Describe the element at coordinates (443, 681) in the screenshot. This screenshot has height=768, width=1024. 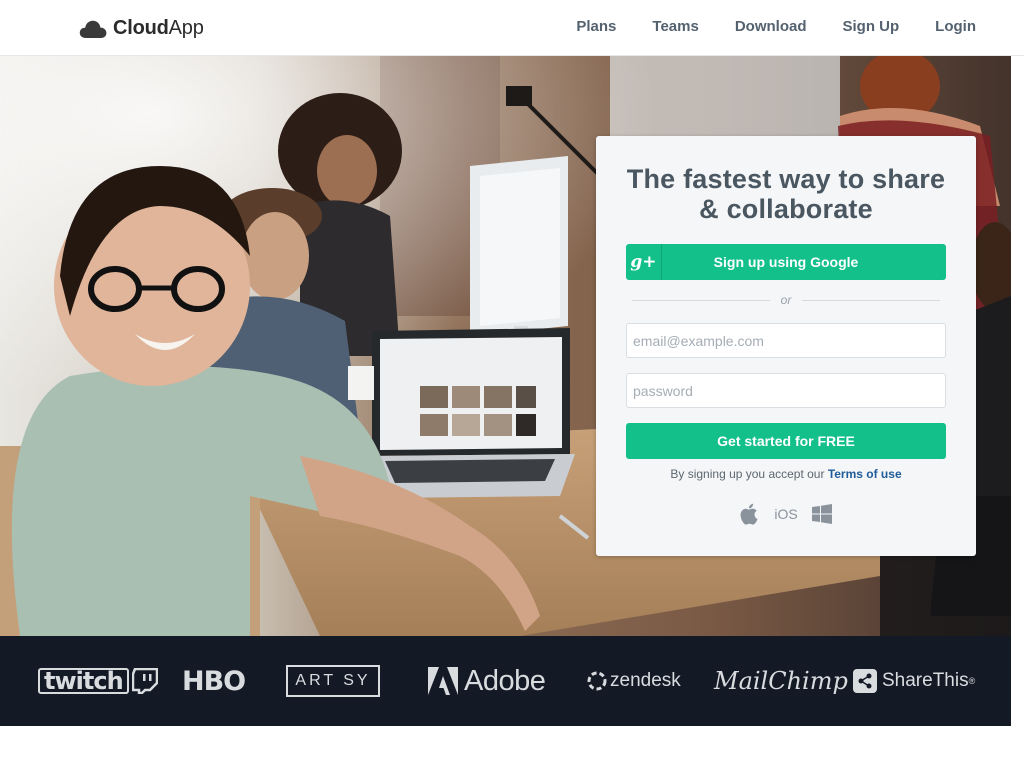
I see `adobe-mark-icon` at that location.